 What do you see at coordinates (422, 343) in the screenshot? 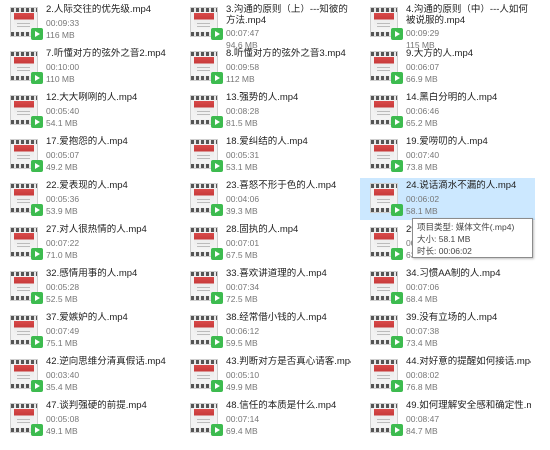
I see `file-size: 73.4 MB` at bounding box center [422, 343].